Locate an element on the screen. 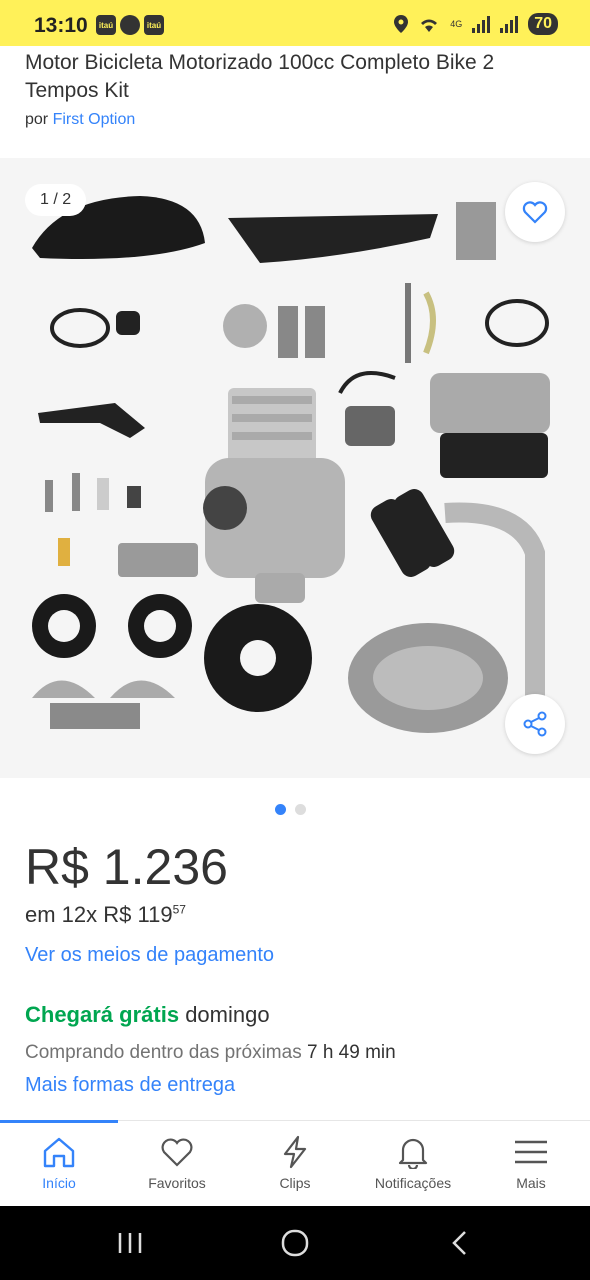 This screenshot has width=590, height=1280. tab-mais: Mais is located at coordinates (531, 1164).